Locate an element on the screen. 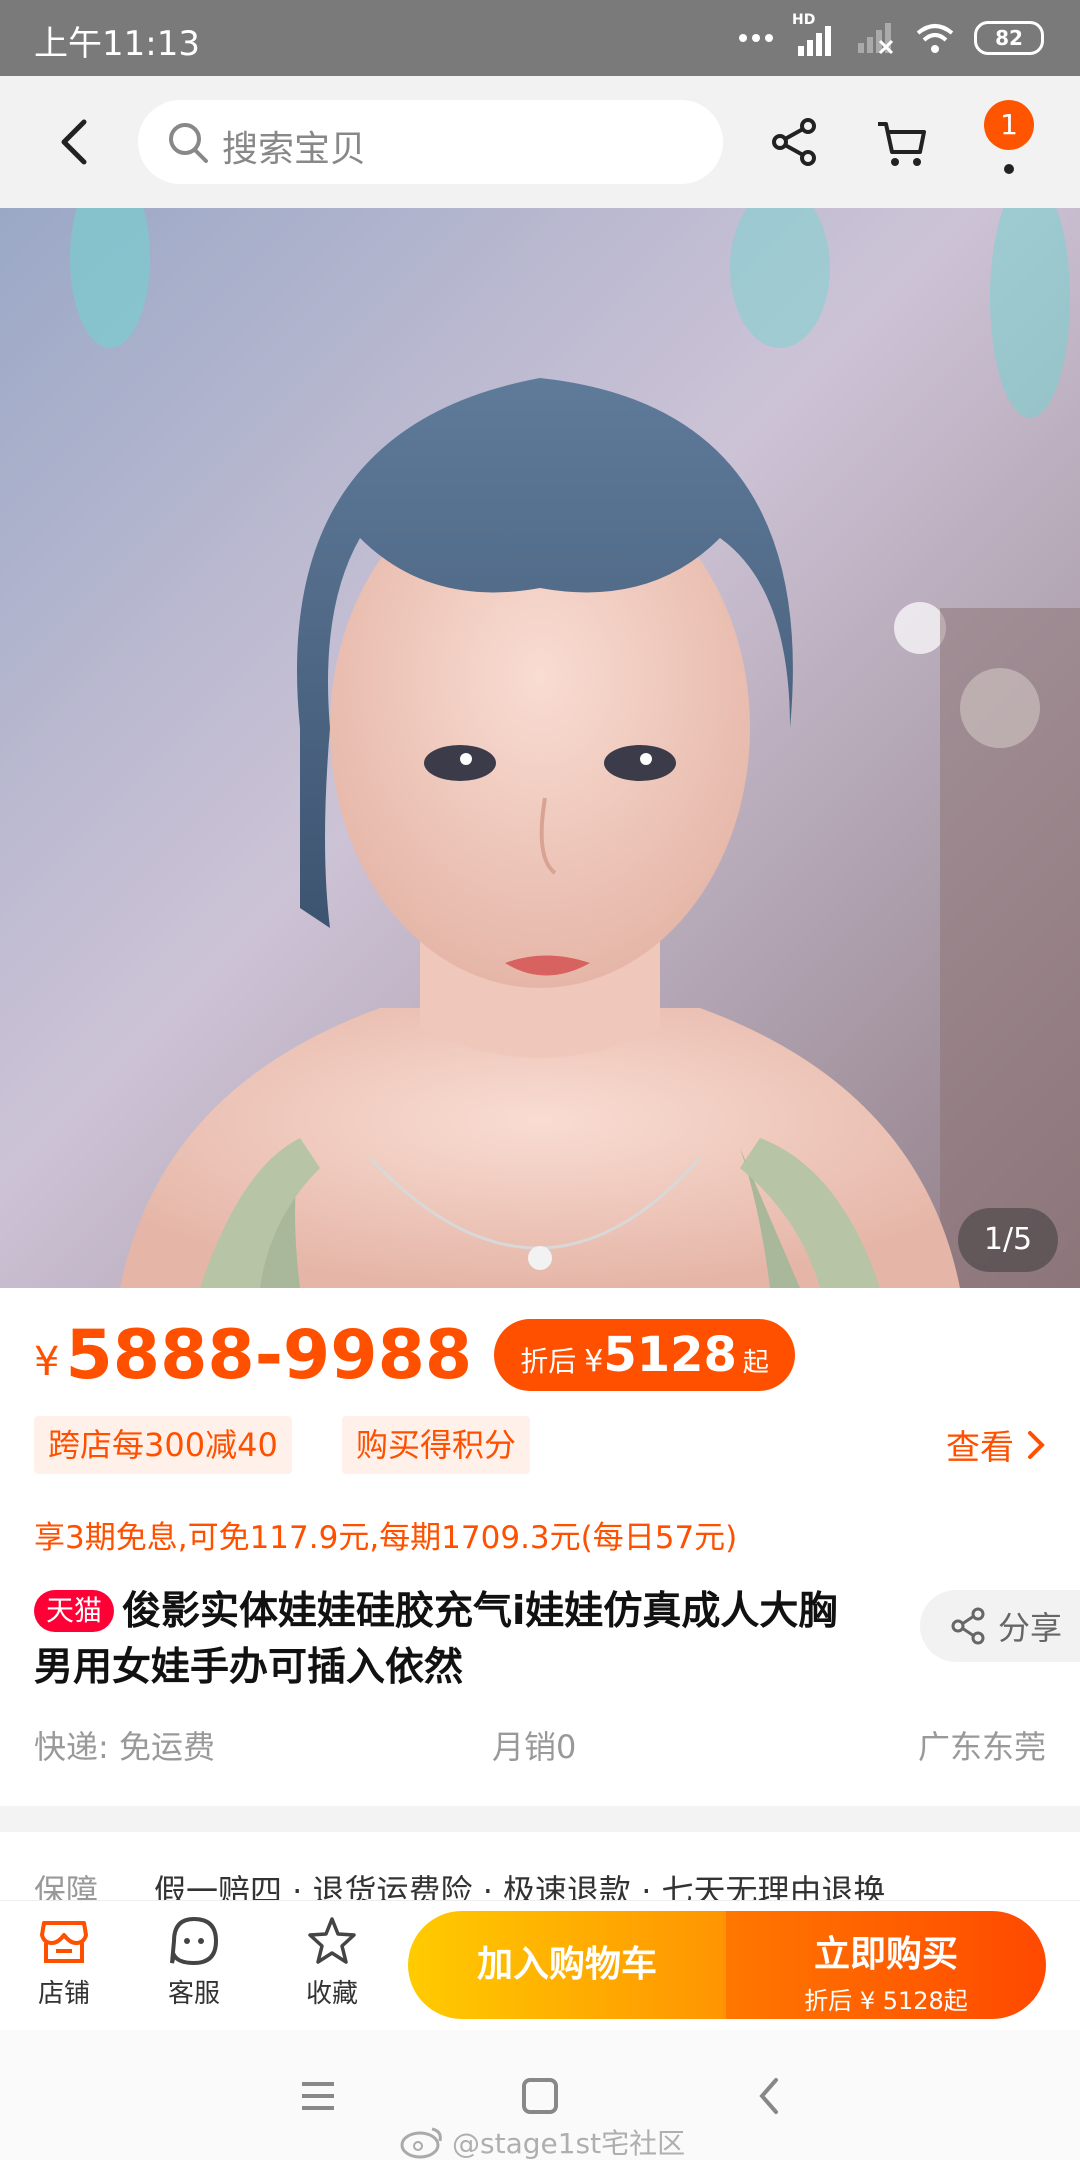 Image resolution: width=1080 pixels, height=2160 pixels. image-counter: 1/5 is located at coordinates (1008, 1240).